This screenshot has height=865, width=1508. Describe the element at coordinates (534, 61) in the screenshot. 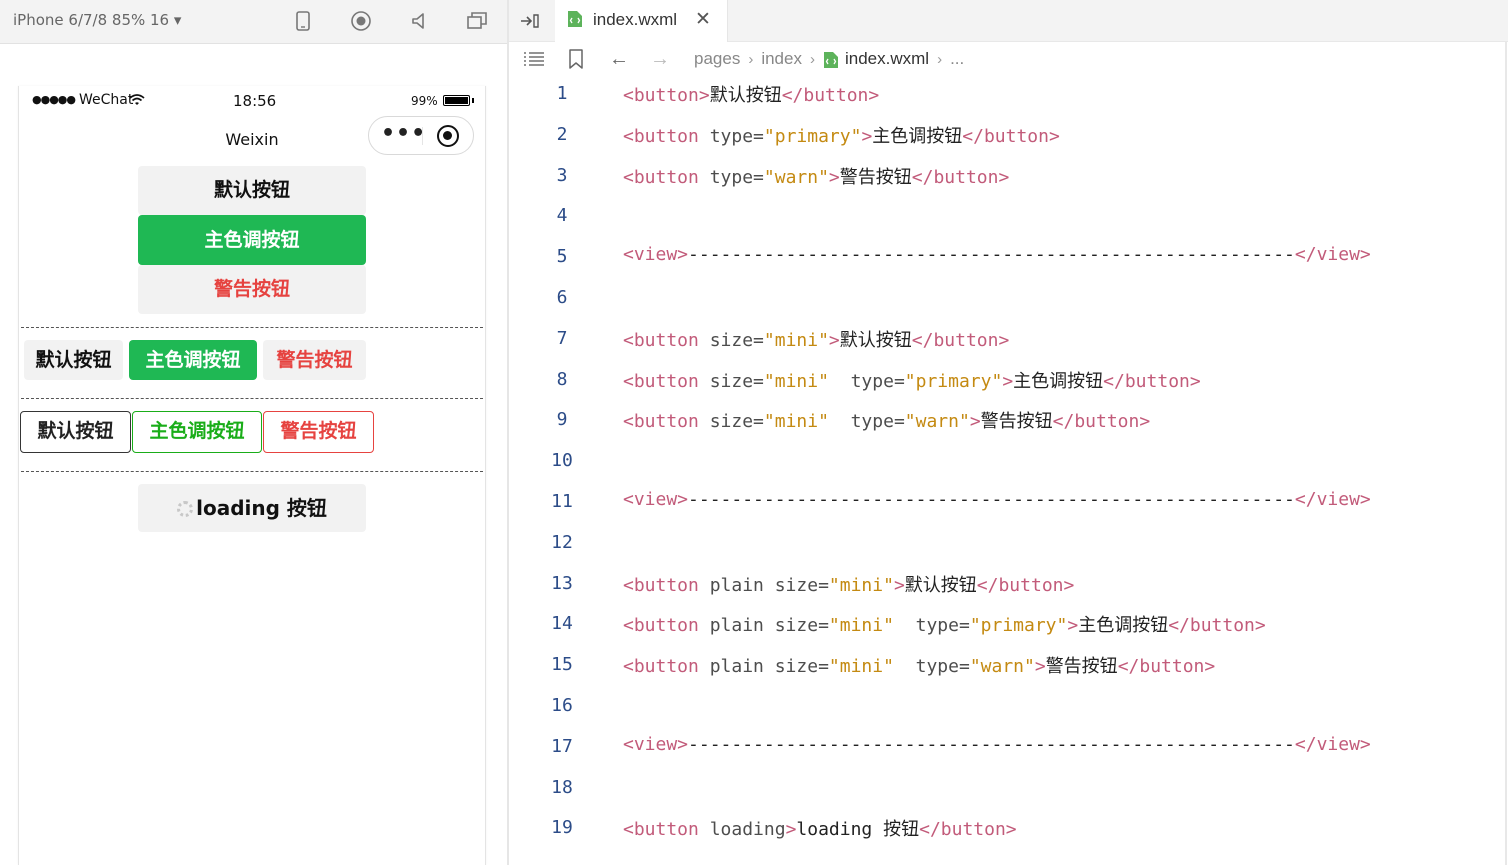

I see `outline-icon` at that location.